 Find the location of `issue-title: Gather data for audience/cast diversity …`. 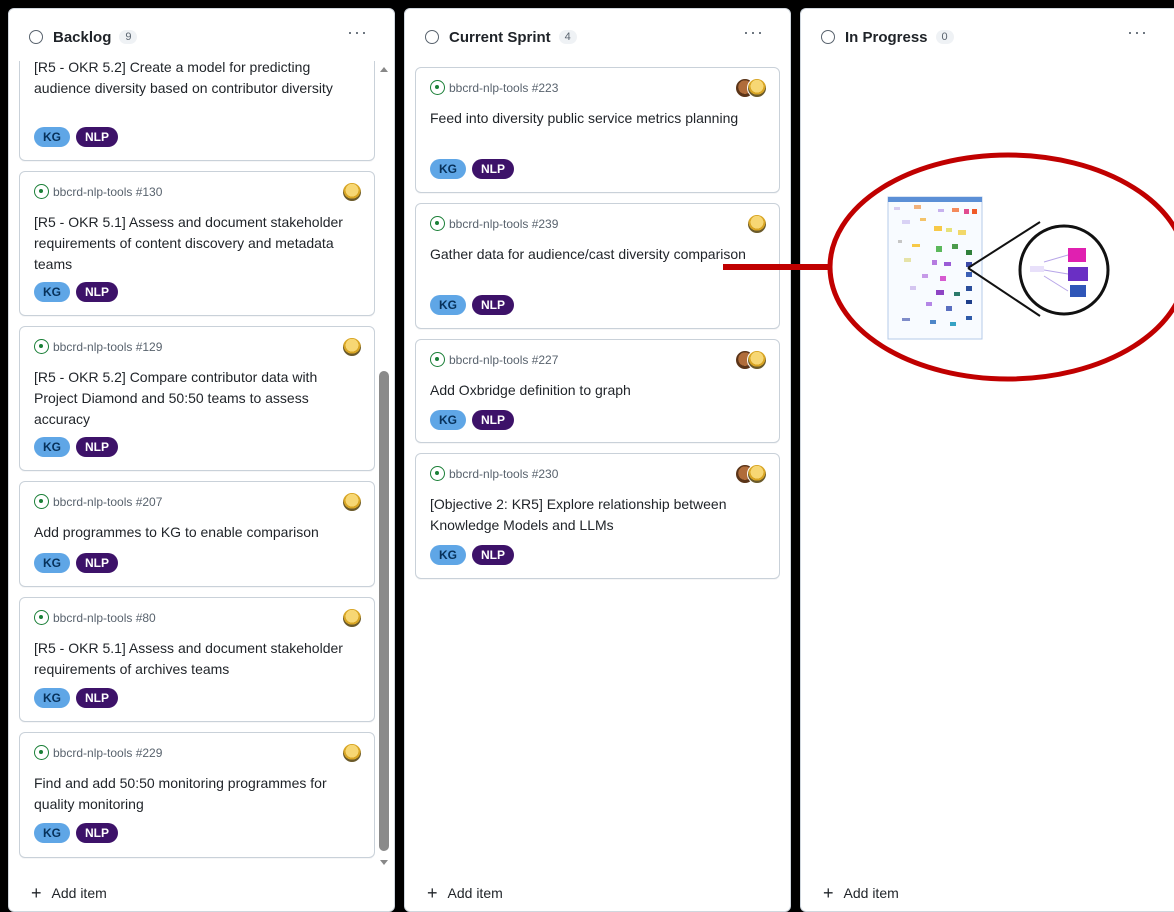

issue-title: Gather data for audience/cast diversity … is located at coordinates (597, 254).